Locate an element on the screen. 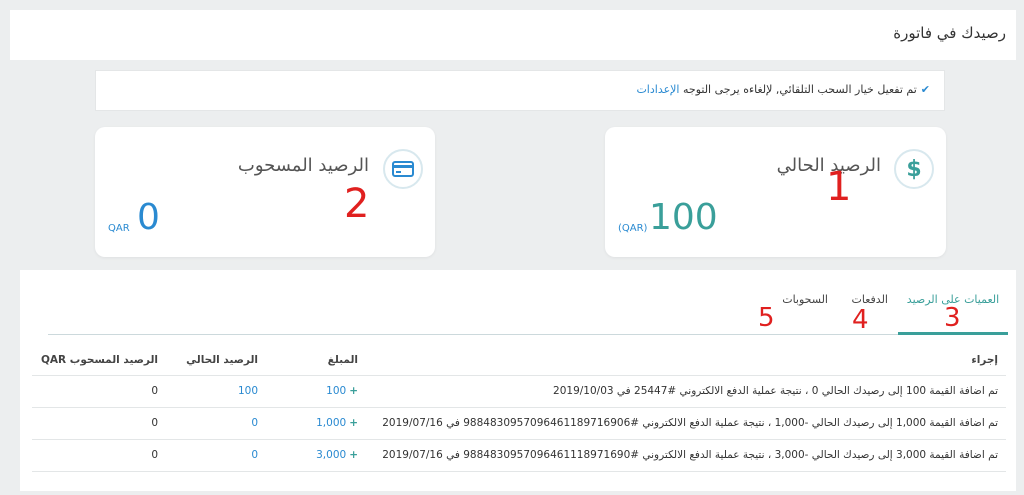 This screenshot has width=1024, height=495. tab-withdrawals: السحوبات is located at coordinates (805, 299).